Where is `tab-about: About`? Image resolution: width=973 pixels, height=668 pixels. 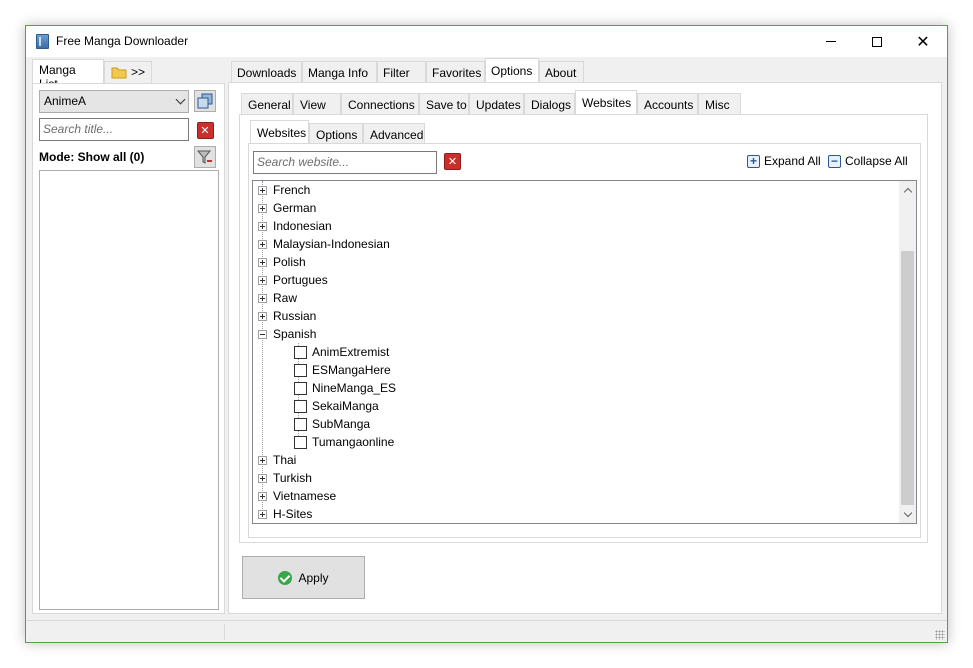 tab-about: About is located at coordinates (561, 72).